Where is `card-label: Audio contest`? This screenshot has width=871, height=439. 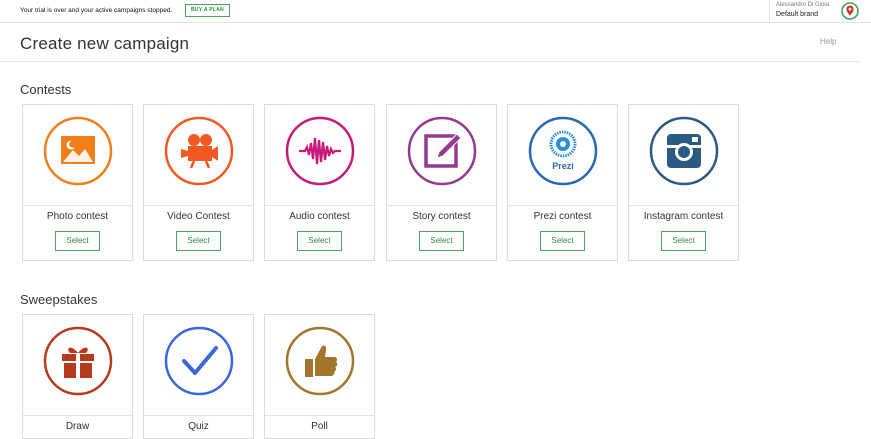
card-label: Audio contest is located at coordinates (319, 216).